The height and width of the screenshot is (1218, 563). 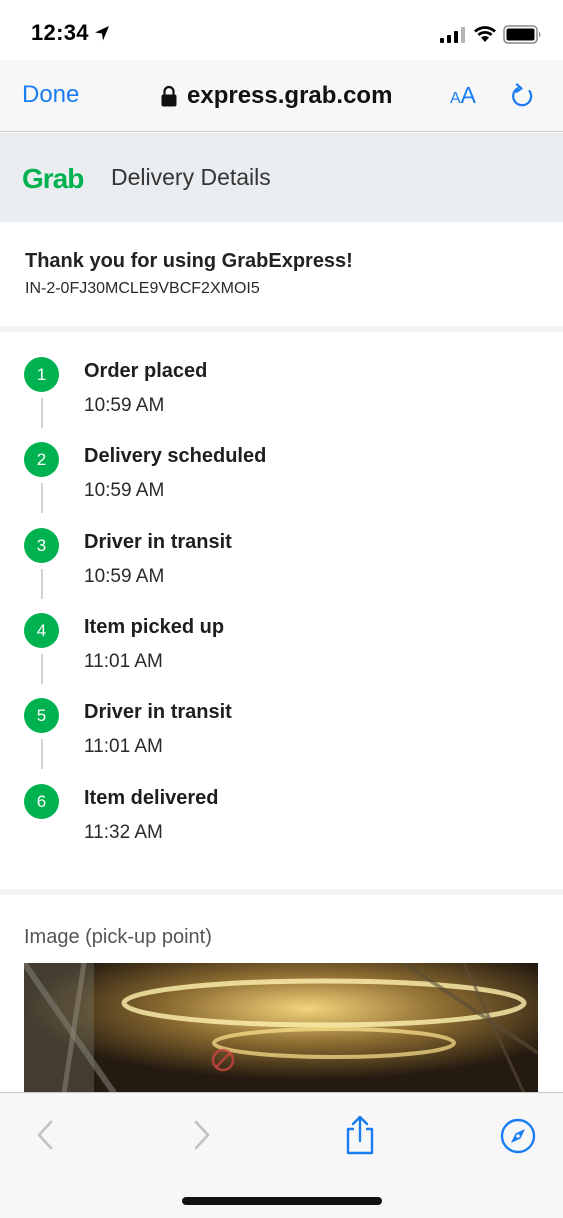 I want to click on step-number-badge: 6, so click(x=41, y=801).